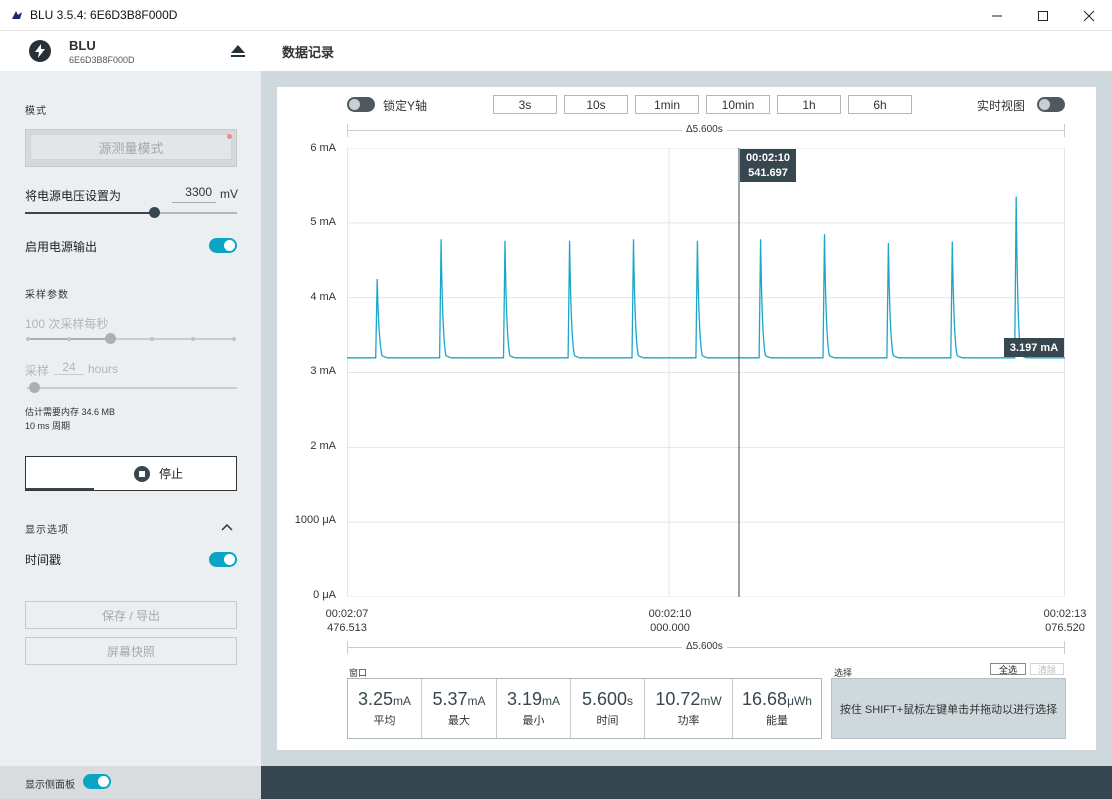 Image resolution: width=1112 pixels, height=799 pixels. I want to click on range-button-3s: 3s, so click(525, 104).